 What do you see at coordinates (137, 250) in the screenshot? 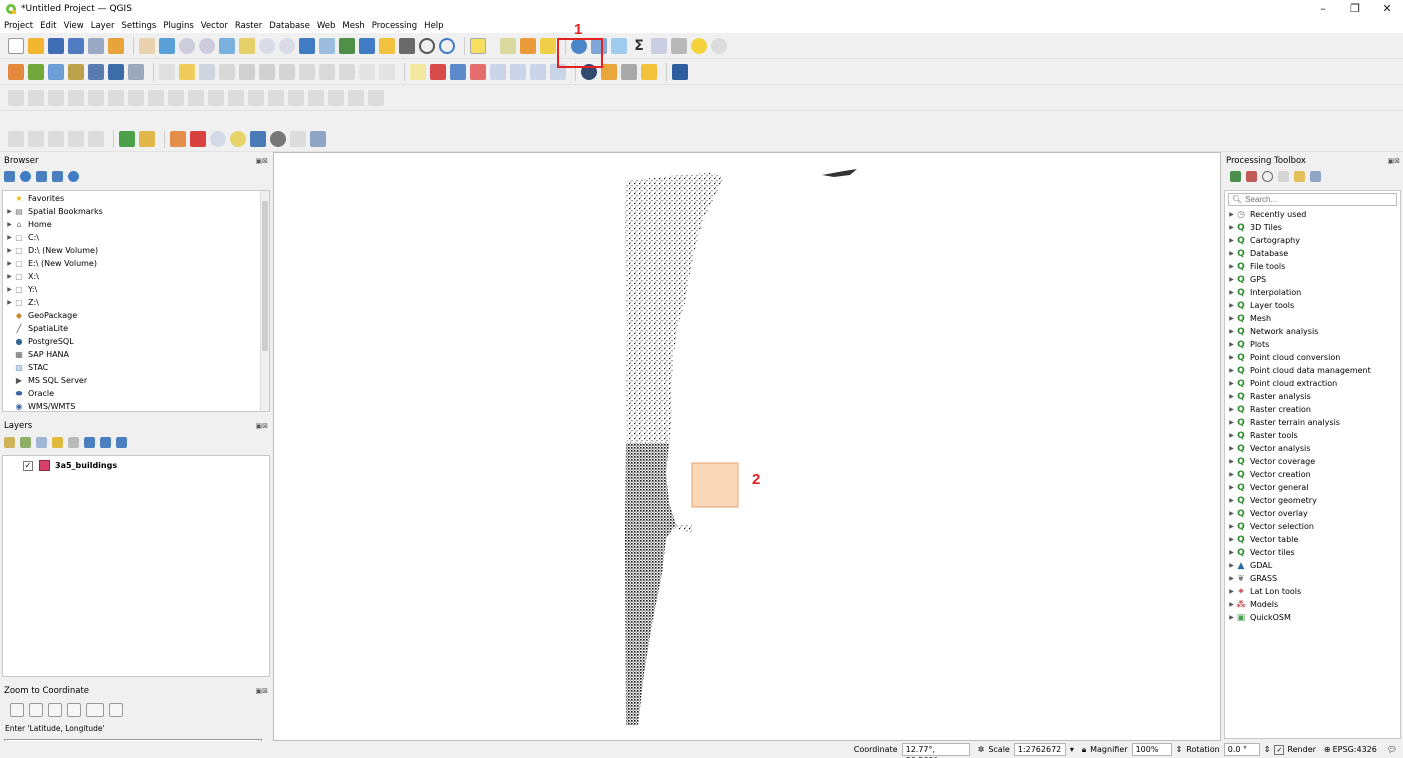
I see `browser-item: ▶ ▢ D:\ (New Volume)` at bounding box center [137, 250].